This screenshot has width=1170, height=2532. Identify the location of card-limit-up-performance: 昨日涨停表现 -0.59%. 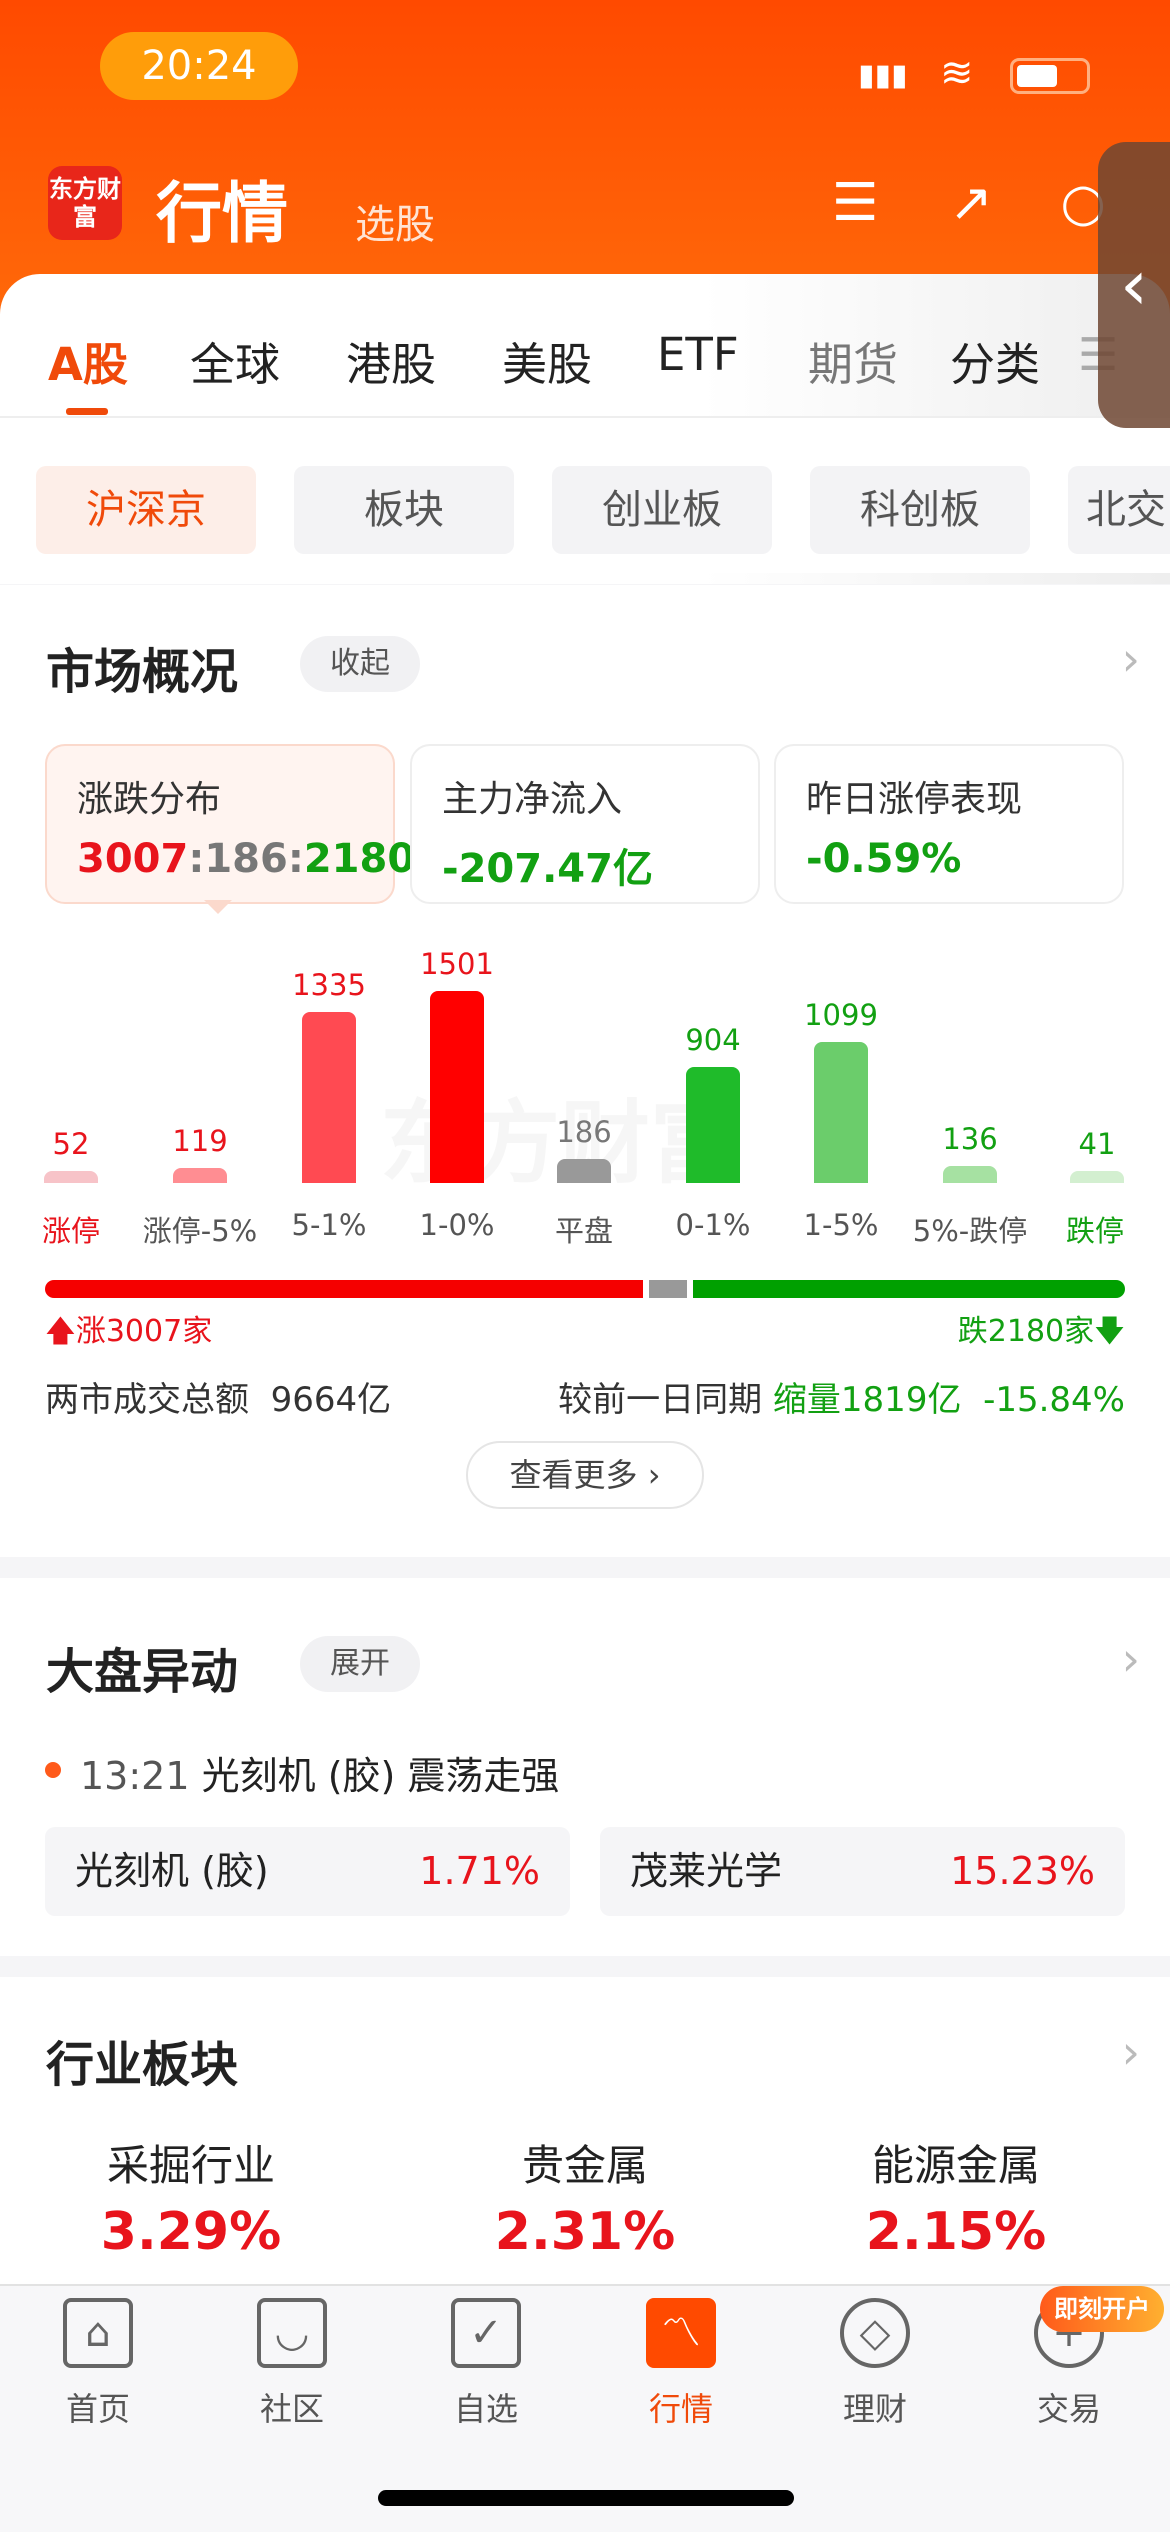
(949, 824).